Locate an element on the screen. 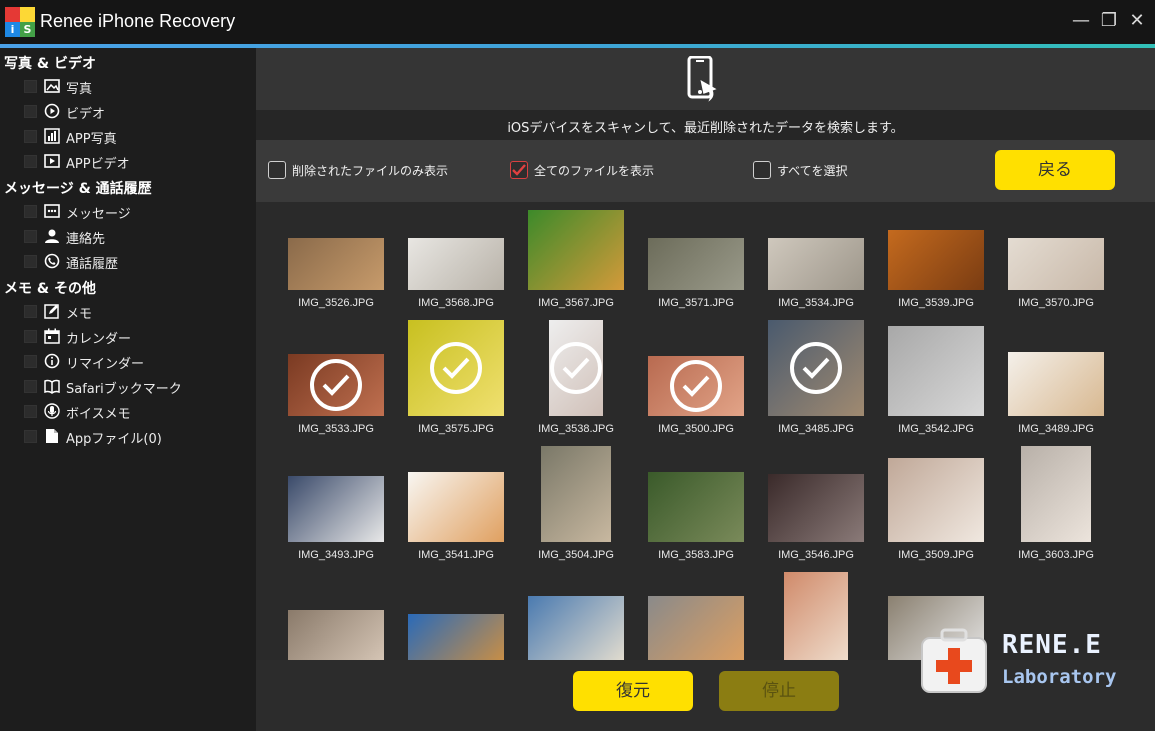 This screenshot has height=731, width=1155. file-thumbnail-item: IMG_3504.JPG is located at coordinates (576, 502).